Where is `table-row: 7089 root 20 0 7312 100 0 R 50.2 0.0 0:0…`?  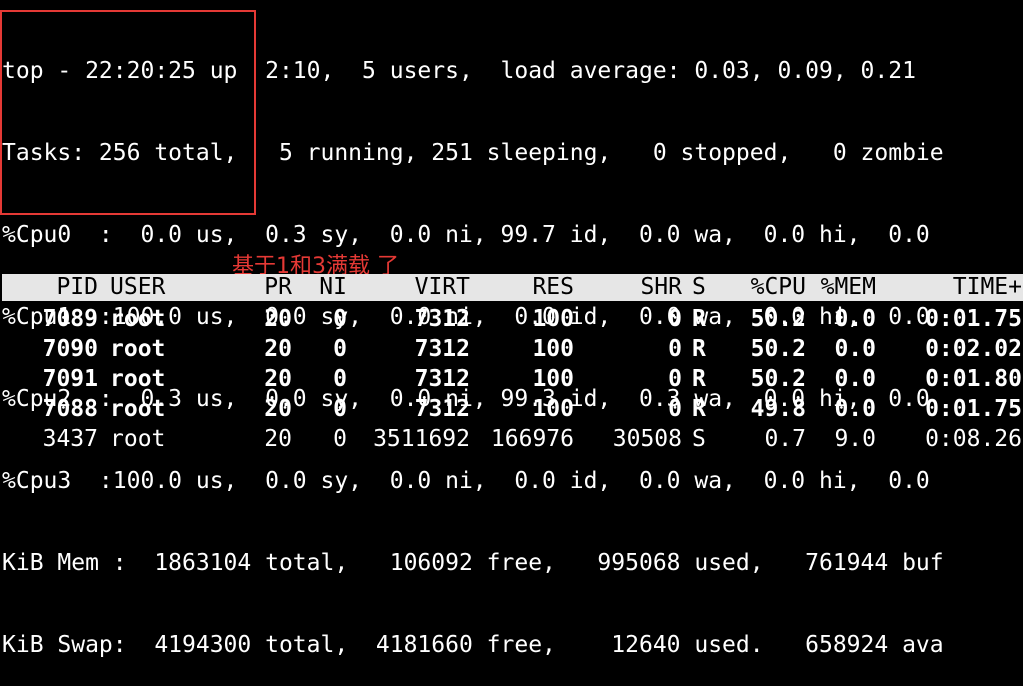
table-row: 7089 root 20 0 7312 100 0 R 50.2 0.0 0:0… is located at coordinates (512, 319).